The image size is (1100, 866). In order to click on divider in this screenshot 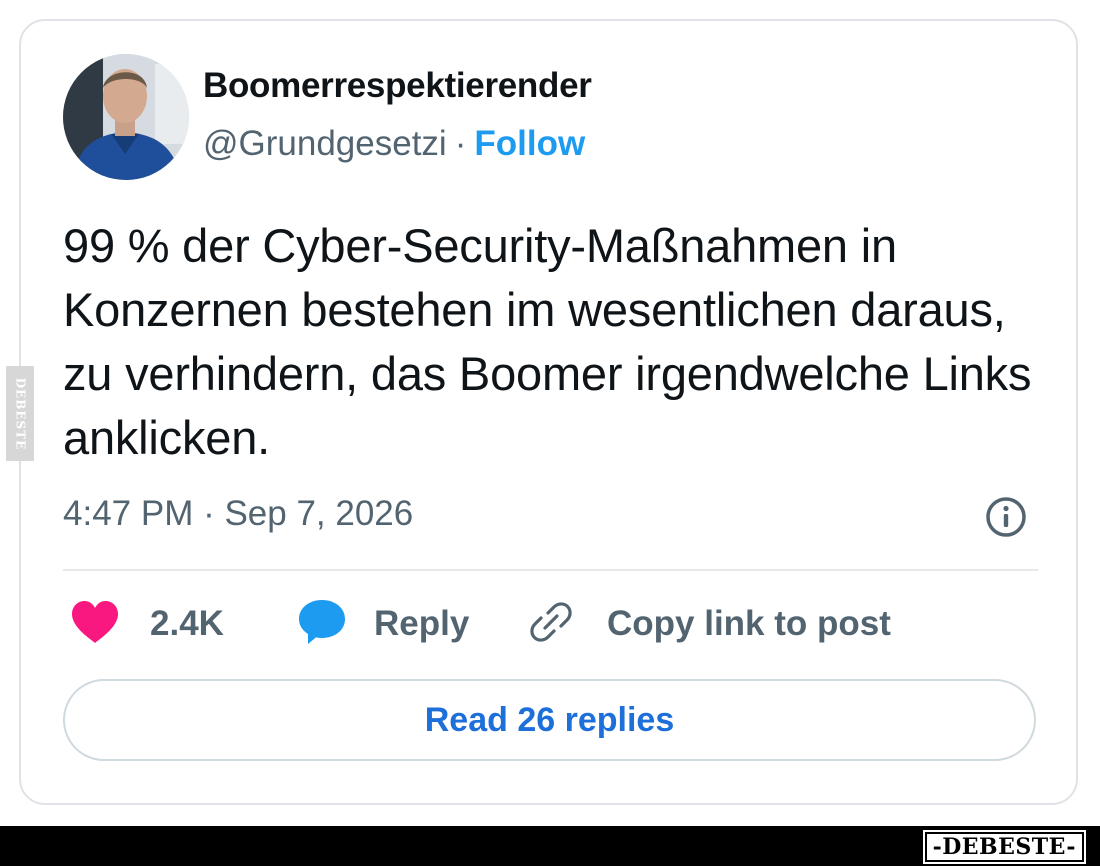, I will do `click(550, 570)`.